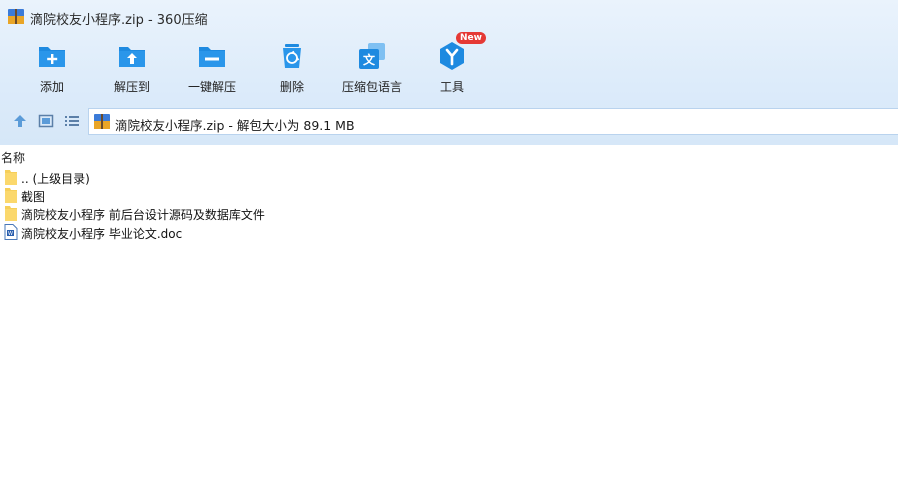 Image resolution: width=898 pixels, height=485 pixels. I want to click on window-title: 滴院校友小程序.zip - 360压缩, so click(119, 20).